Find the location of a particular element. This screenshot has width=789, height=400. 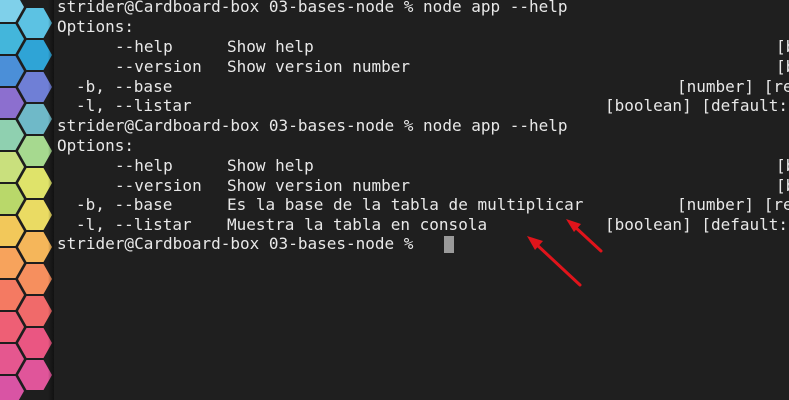

option-description: Es la base de la tabla de multiplicar is located at coordinates (405, 204).